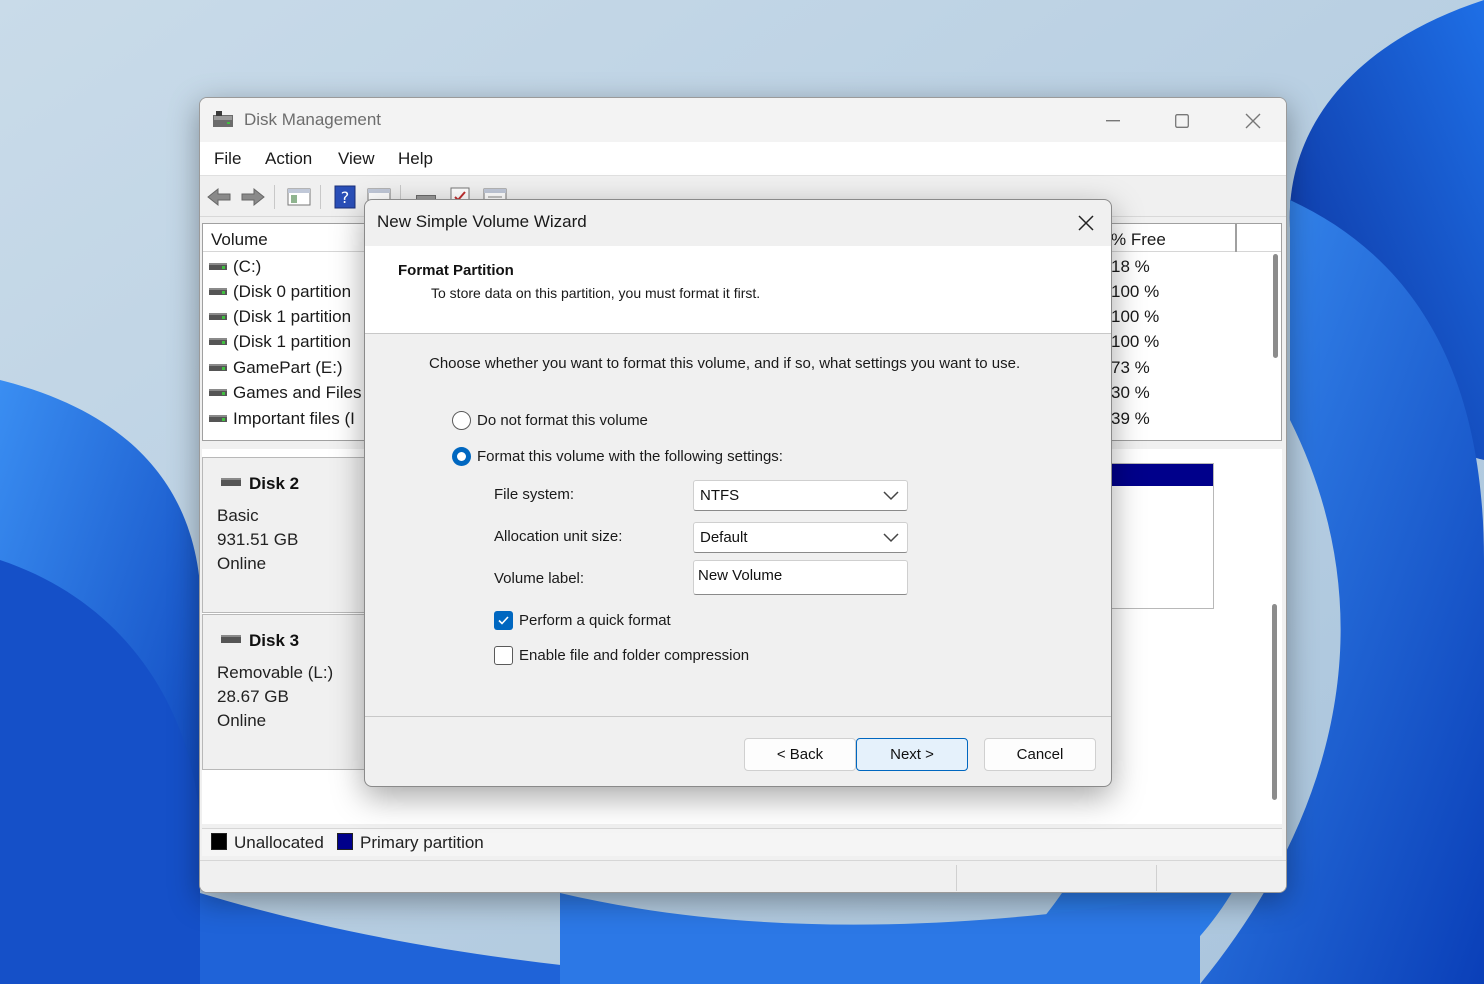 This screenshot has height=984, width=1484. I want to click on legend-unallocated: Unallocated, so click(279, 842).